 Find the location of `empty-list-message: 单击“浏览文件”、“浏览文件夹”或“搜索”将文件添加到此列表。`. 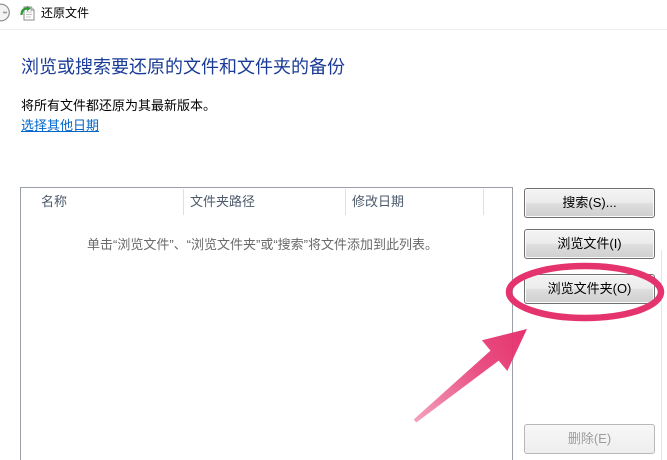

empty-list-message: 单击“浏览文件”、“浏览文件夹”或“搜索”将文件添加到此列表。 is located at coordinates (262, 244).